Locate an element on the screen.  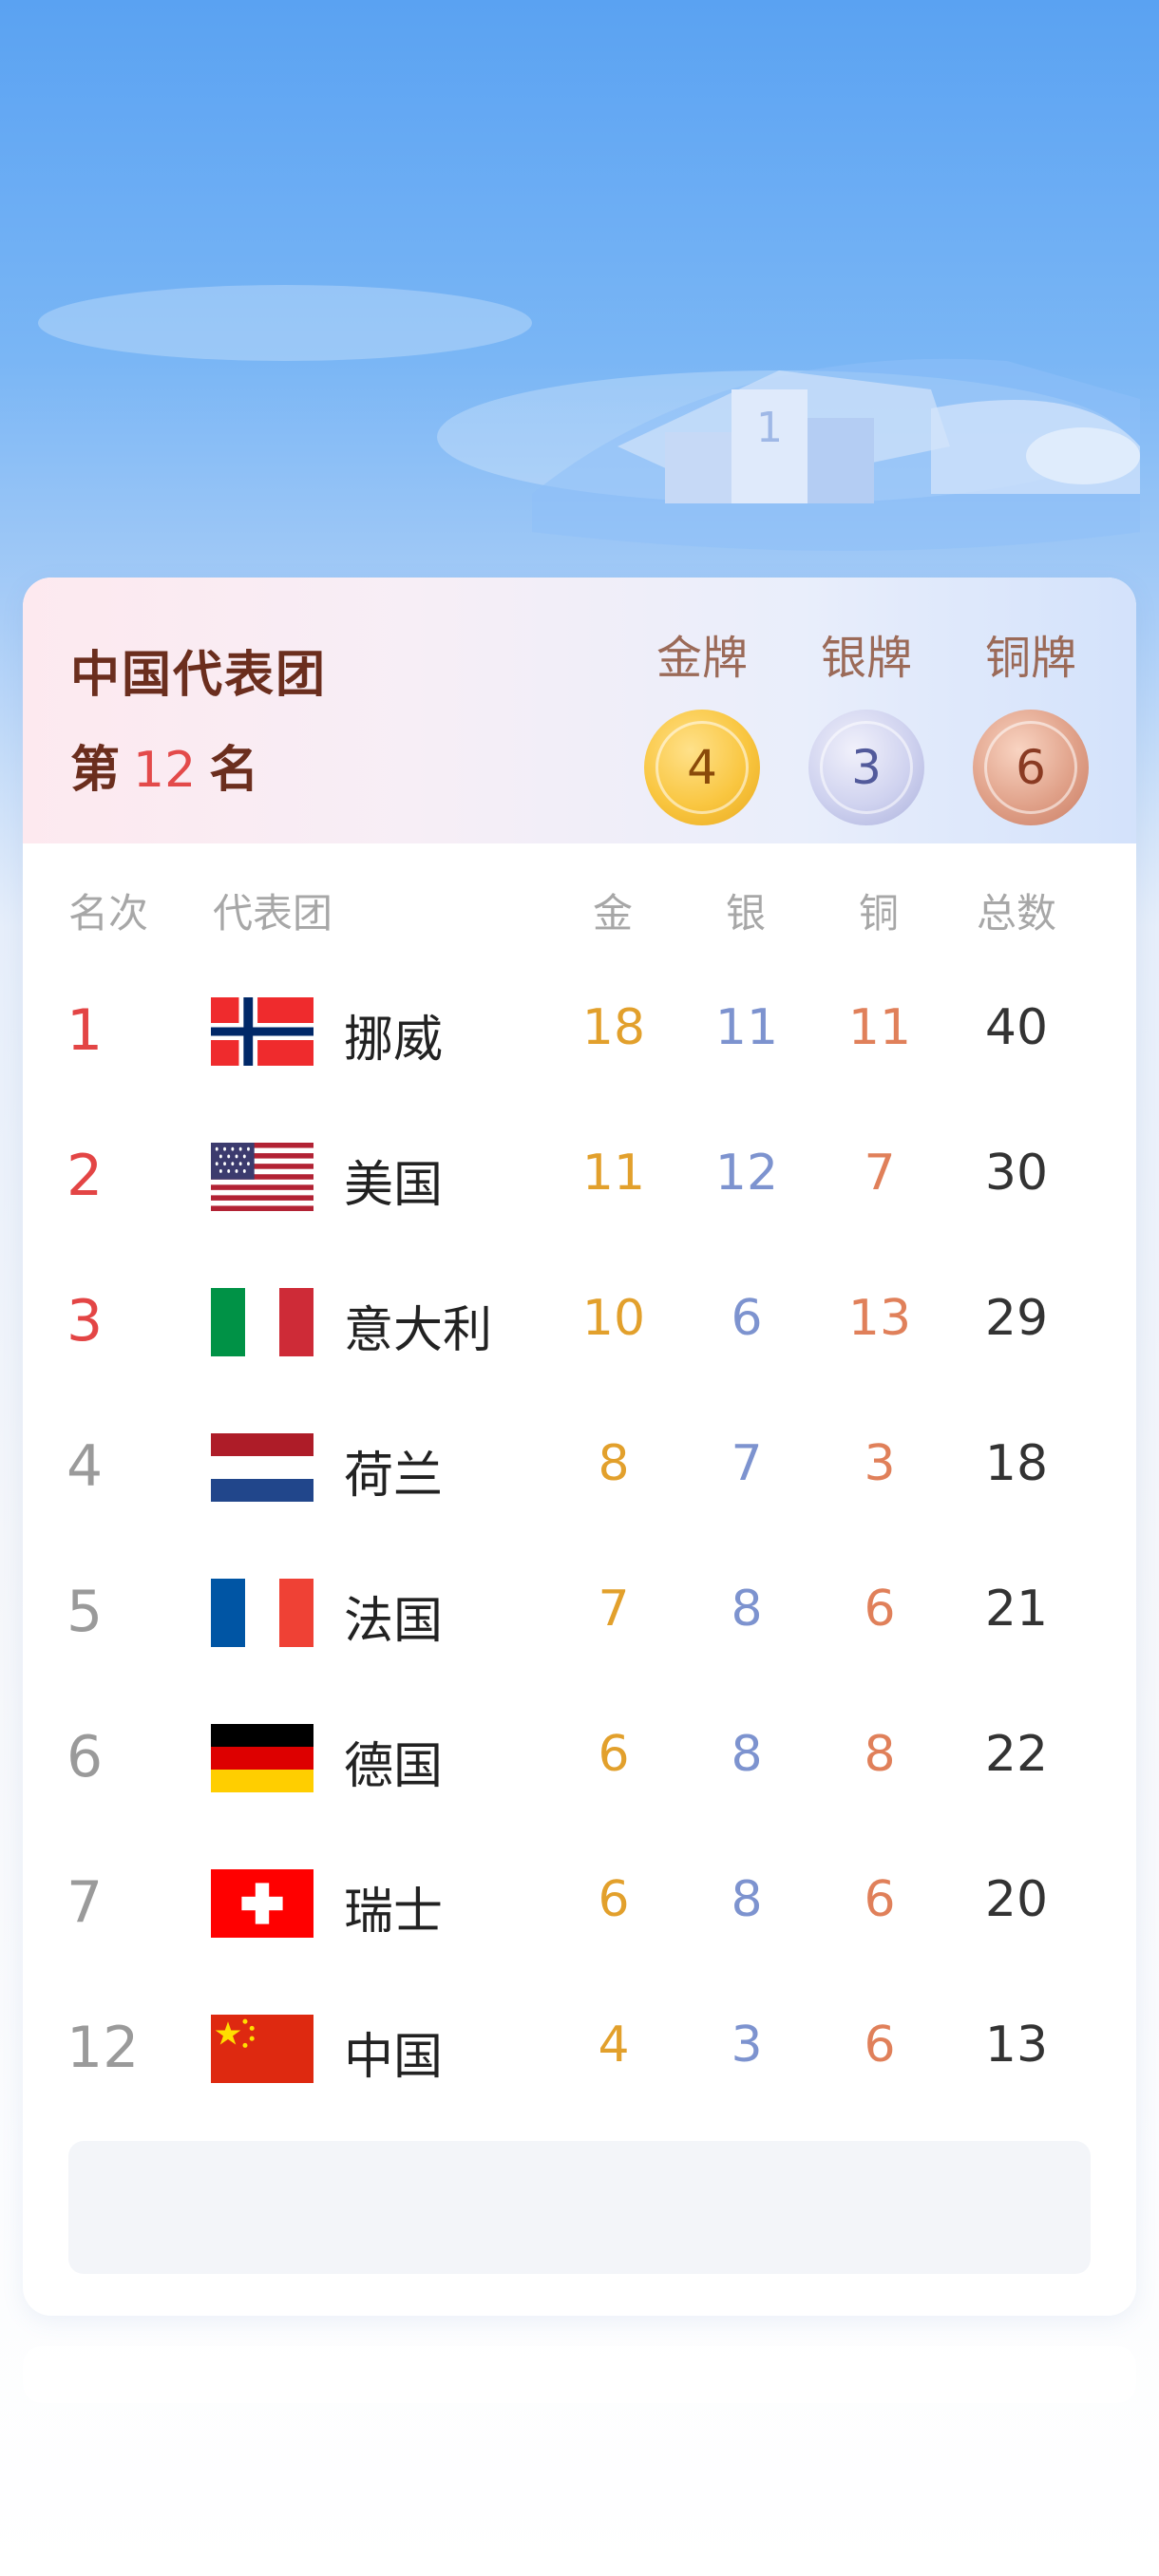
row-country: 意大利 is located at coordinates (418, 1330).